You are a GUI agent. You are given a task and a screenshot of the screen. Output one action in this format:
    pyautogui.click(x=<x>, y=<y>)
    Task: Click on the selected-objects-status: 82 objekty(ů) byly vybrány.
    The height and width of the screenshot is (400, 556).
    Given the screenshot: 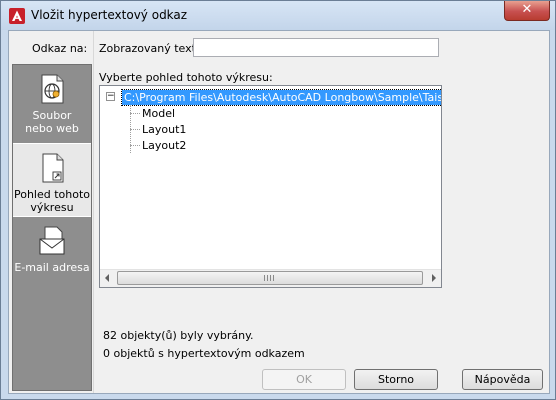 What is the action you would take?
    pyautogui.click(x=178, y=335)
    